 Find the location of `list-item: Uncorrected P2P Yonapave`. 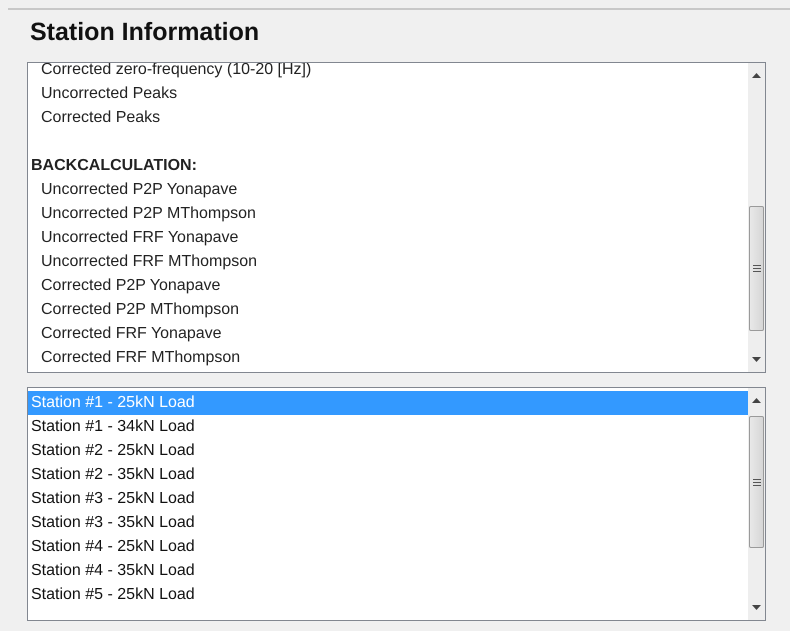

list-item: Uncorrected P2P Yonapave is located at coordinates (388, 190).